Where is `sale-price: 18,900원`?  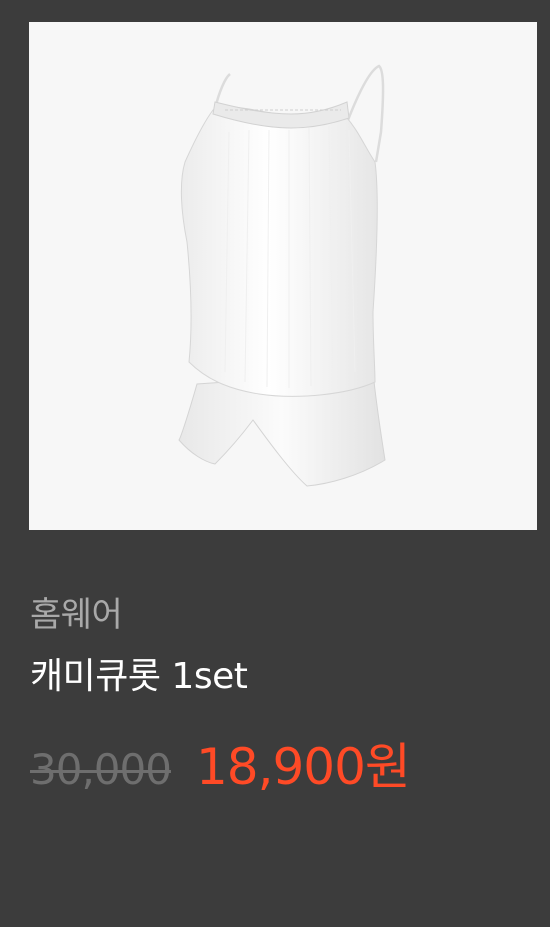 sale-price: 18,900원 is located at coordinates (303, 767).